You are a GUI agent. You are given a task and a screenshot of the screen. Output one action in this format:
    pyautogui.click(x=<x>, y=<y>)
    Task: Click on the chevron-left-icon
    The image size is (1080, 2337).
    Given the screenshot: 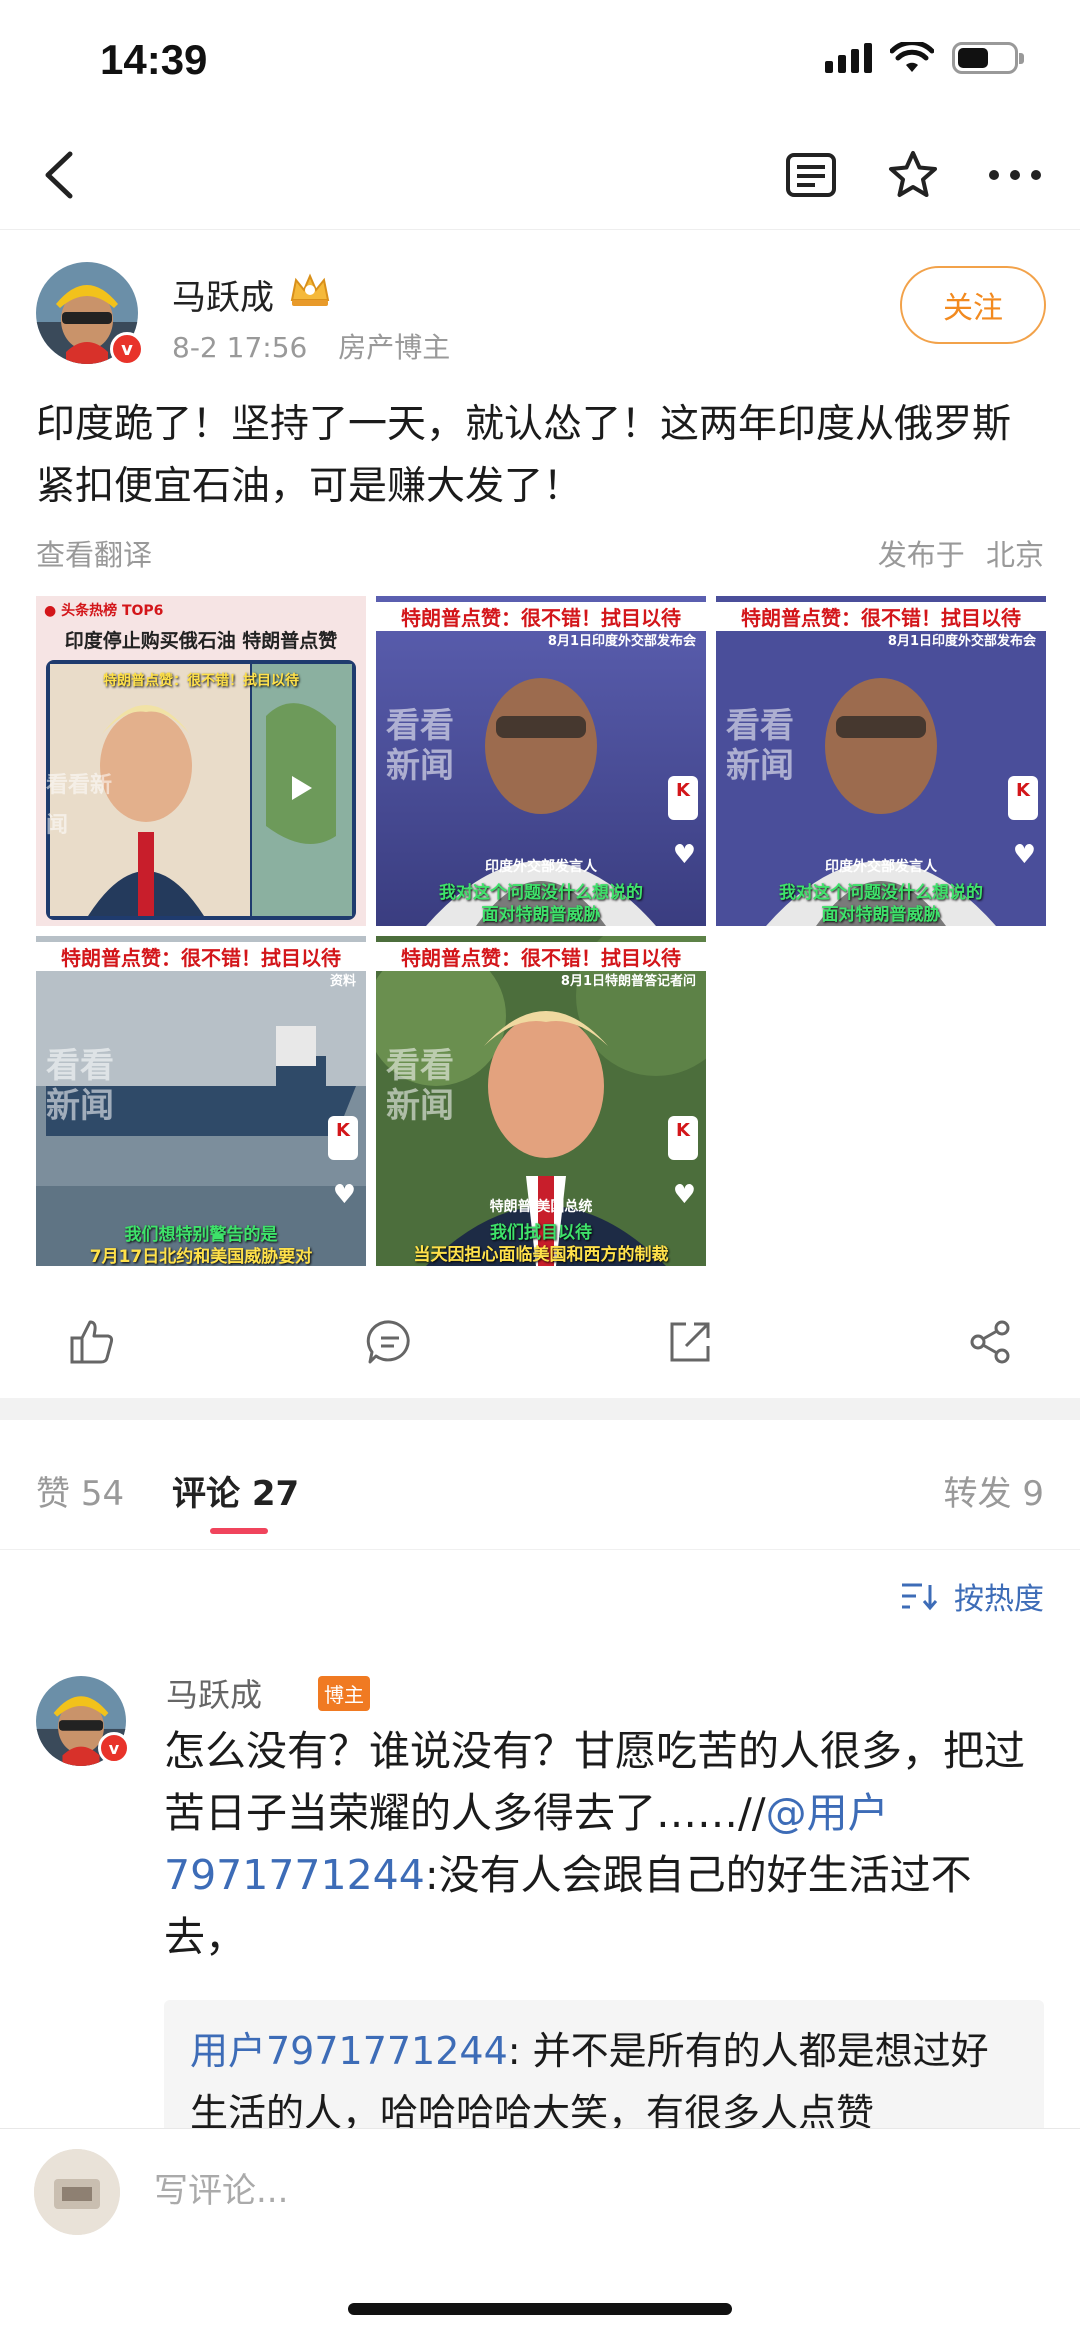 What is the action you would take?
    pyautogui.click(x=59, y=175)
    